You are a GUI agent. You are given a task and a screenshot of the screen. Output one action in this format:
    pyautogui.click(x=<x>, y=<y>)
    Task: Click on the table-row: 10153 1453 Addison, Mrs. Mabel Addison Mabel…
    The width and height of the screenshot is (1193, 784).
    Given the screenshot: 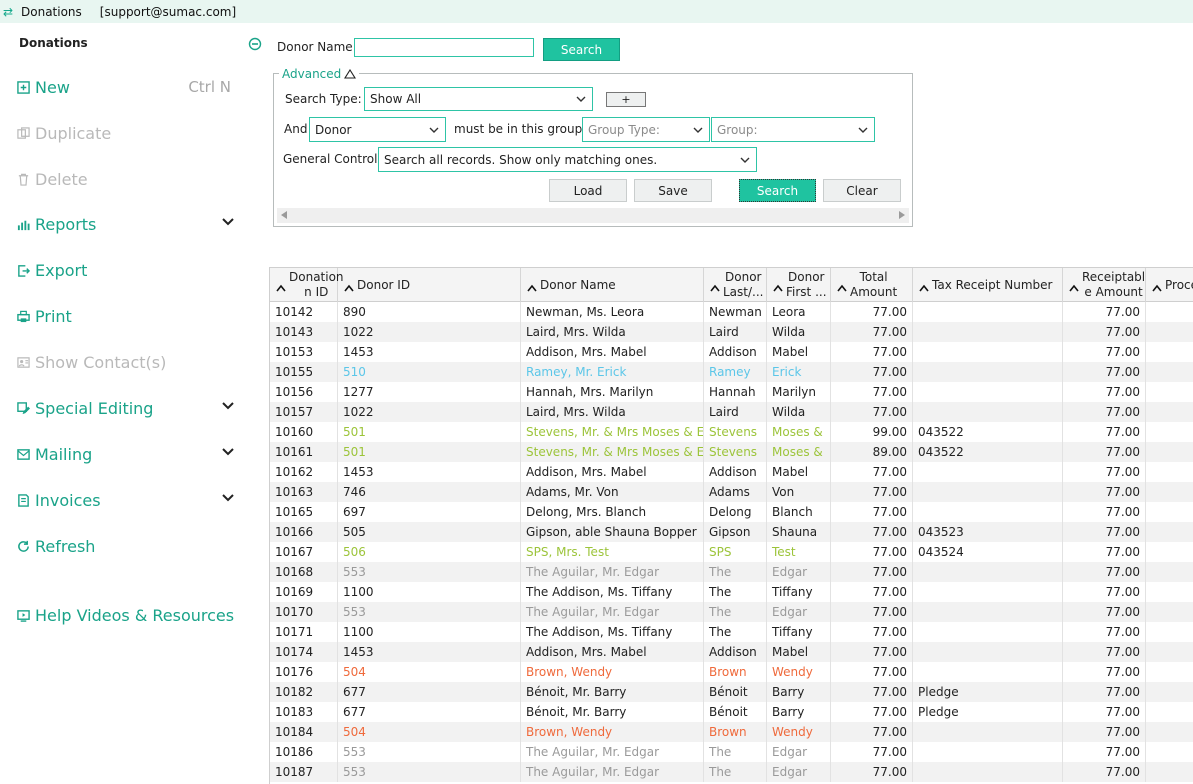 What is the action you would take?
    pyautogui.click(x=731, y=352)
    